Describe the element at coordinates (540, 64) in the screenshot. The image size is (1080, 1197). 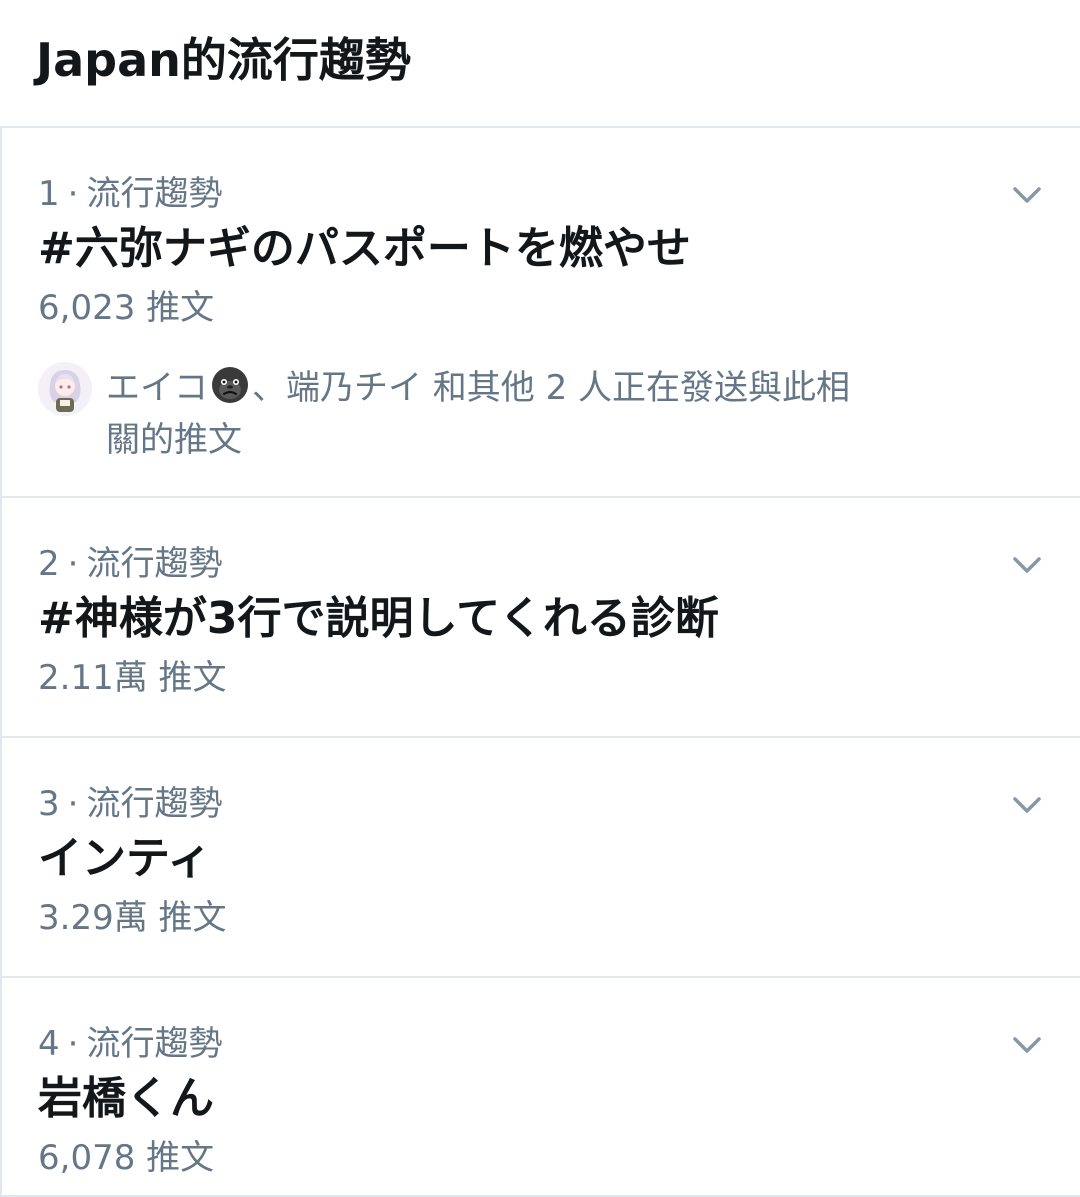
I see `trends-header: Japan的流行趨勢` at that location.